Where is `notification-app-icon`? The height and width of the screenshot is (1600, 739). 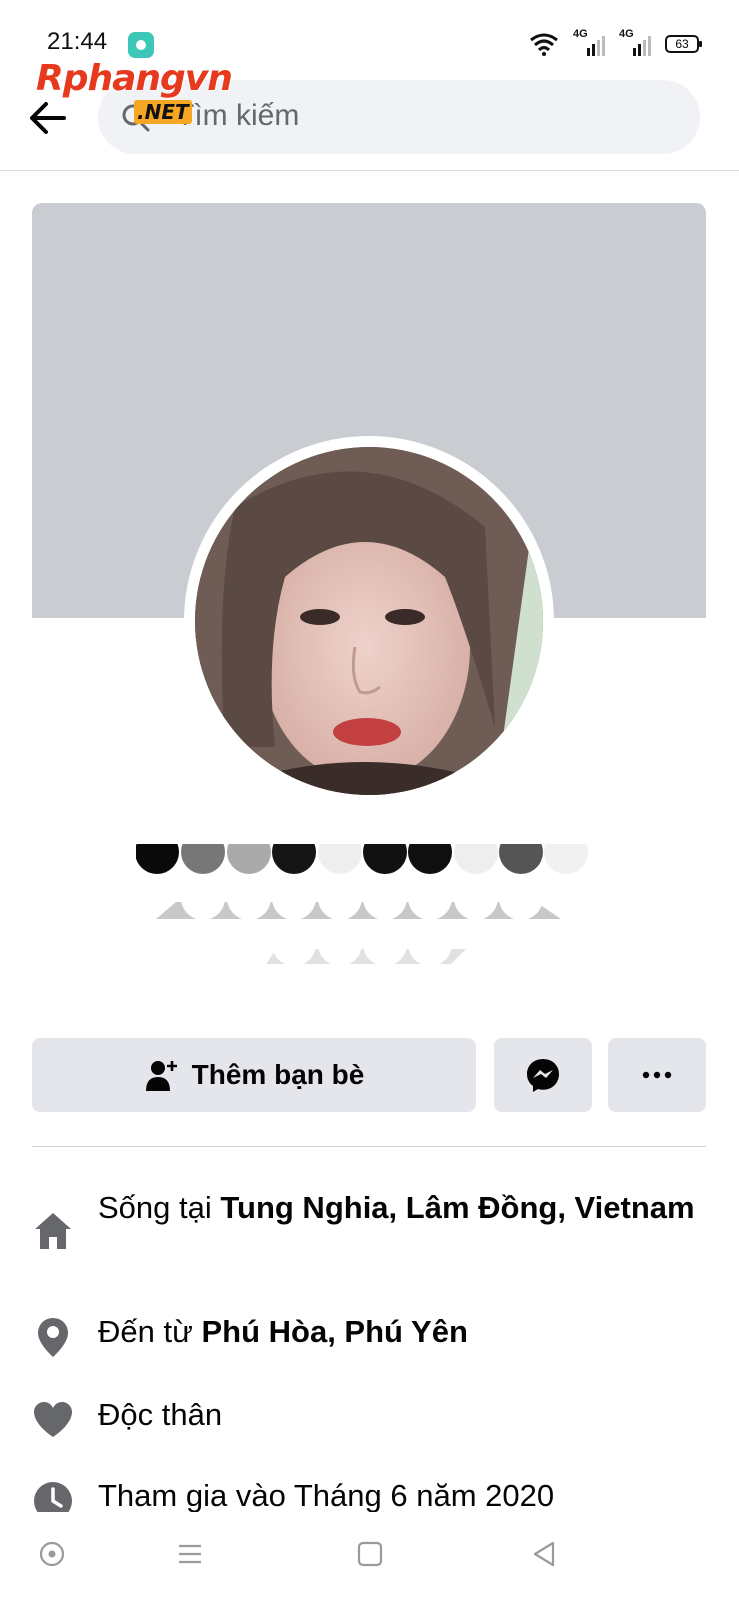
notification-app-icon is located at coordinates (141, 45).